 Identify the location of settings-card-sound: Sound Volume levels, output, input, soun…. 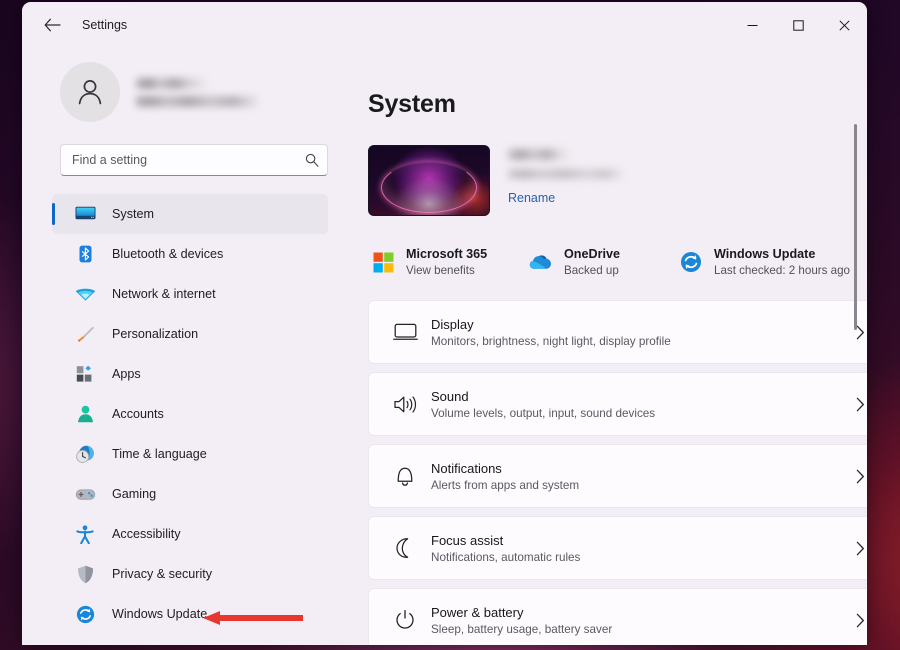
(617, 404).